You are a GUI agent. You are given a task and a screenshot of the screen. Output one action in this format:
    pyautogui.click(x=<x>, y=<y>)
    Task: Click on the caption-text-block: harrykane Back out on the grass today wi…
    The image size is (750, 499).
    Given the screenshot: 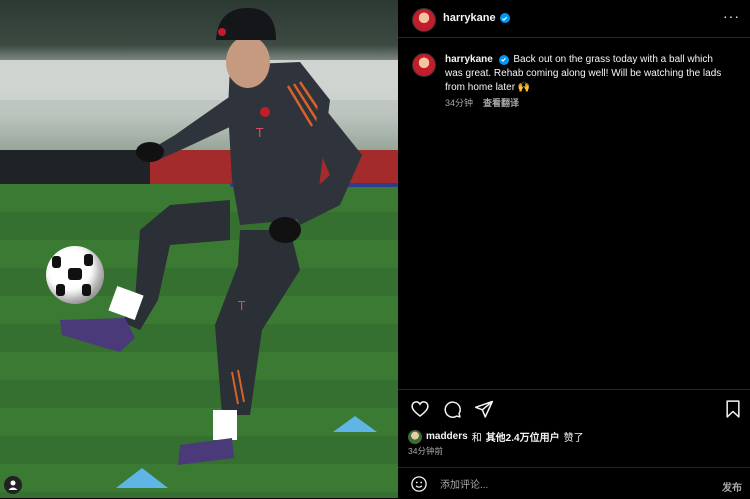 What is the action you would take?
    pyautogui.click(x=587, y=74)
    